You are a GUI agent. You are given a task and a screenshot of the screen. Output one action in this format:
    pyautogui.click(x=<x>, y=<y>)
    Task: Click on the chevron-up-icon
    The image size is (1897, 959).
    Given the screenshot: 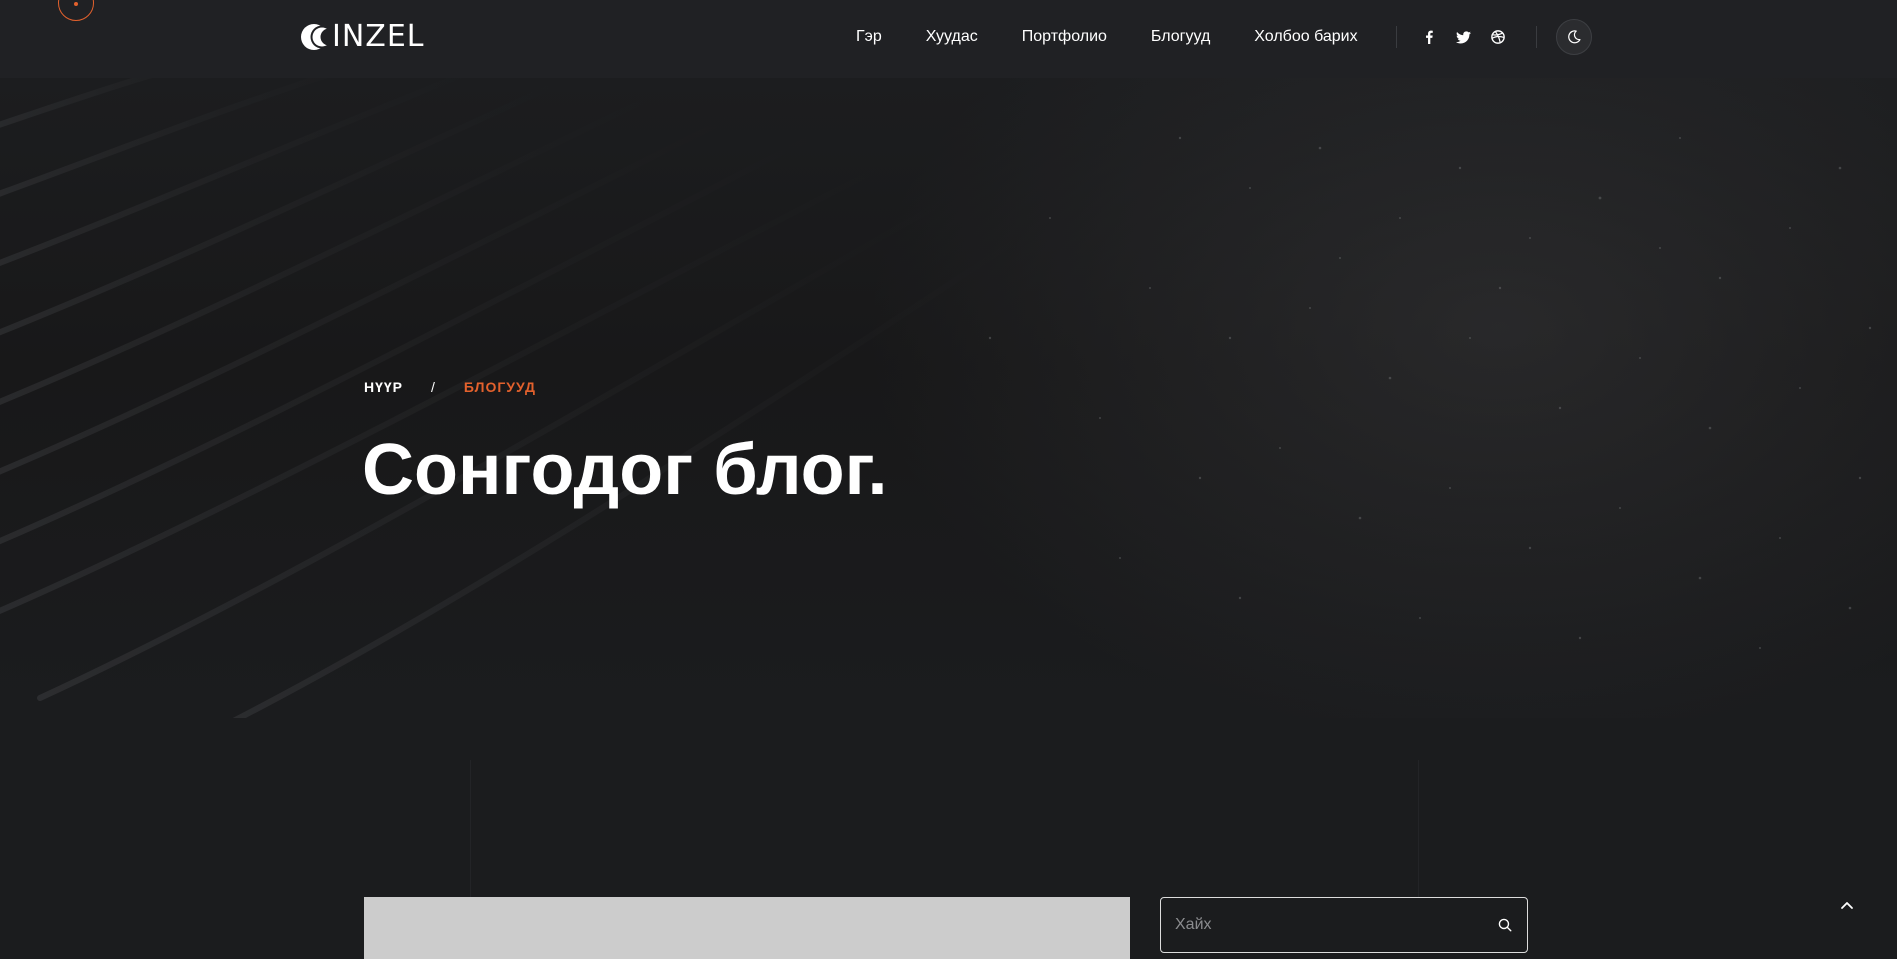 What is the action you would take?
    pyautogui.click(x=1847, y=905)
    